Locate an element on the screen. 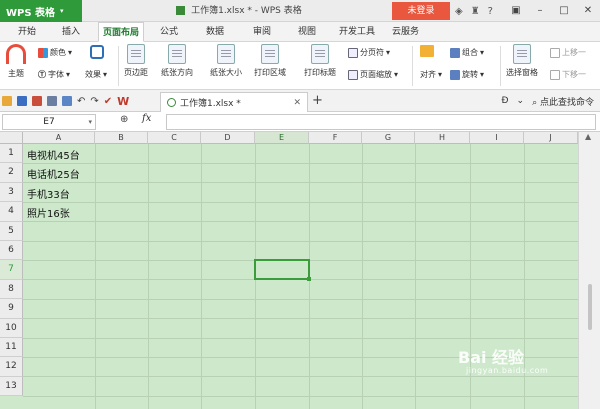 Image resolution: width=600 pixels, height=409 pixels. title-tools: ◈ ♜ ? is located at coordinates (474, 11).